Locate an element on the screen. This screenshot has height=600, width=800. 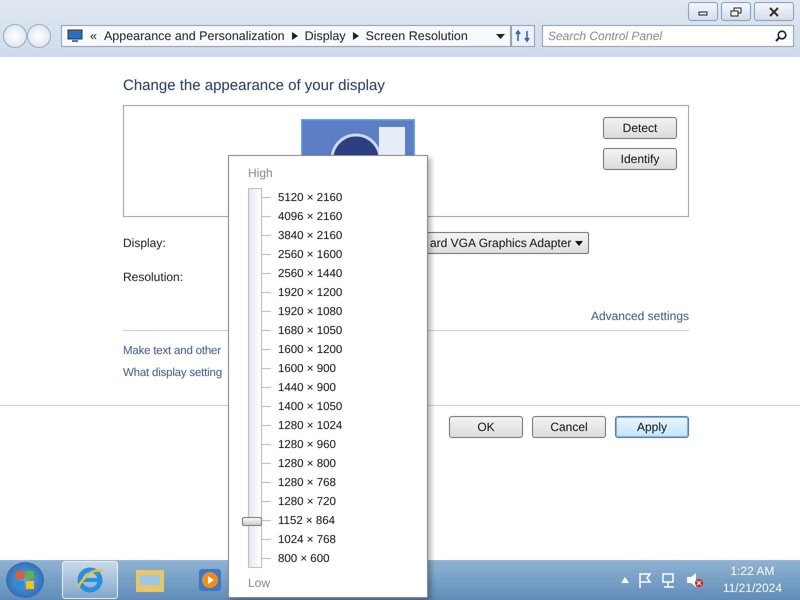
resolution-option: 1920 × 1080 is located at coordinates (310, 312).